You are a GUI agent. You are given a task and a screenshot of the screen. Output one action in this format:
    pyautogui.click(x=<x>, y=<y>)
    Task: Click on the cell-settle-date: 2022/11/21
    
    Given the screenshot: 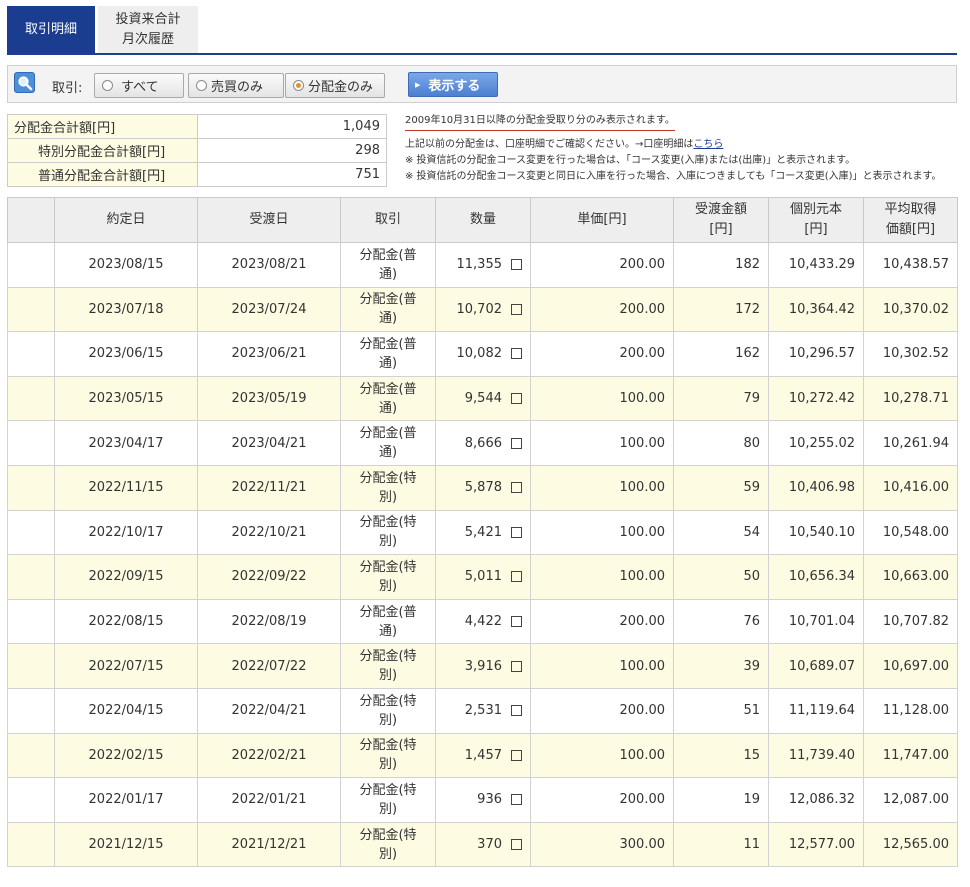 What is the action you would take?
    pyautogui.click(x=269, y=487)
    